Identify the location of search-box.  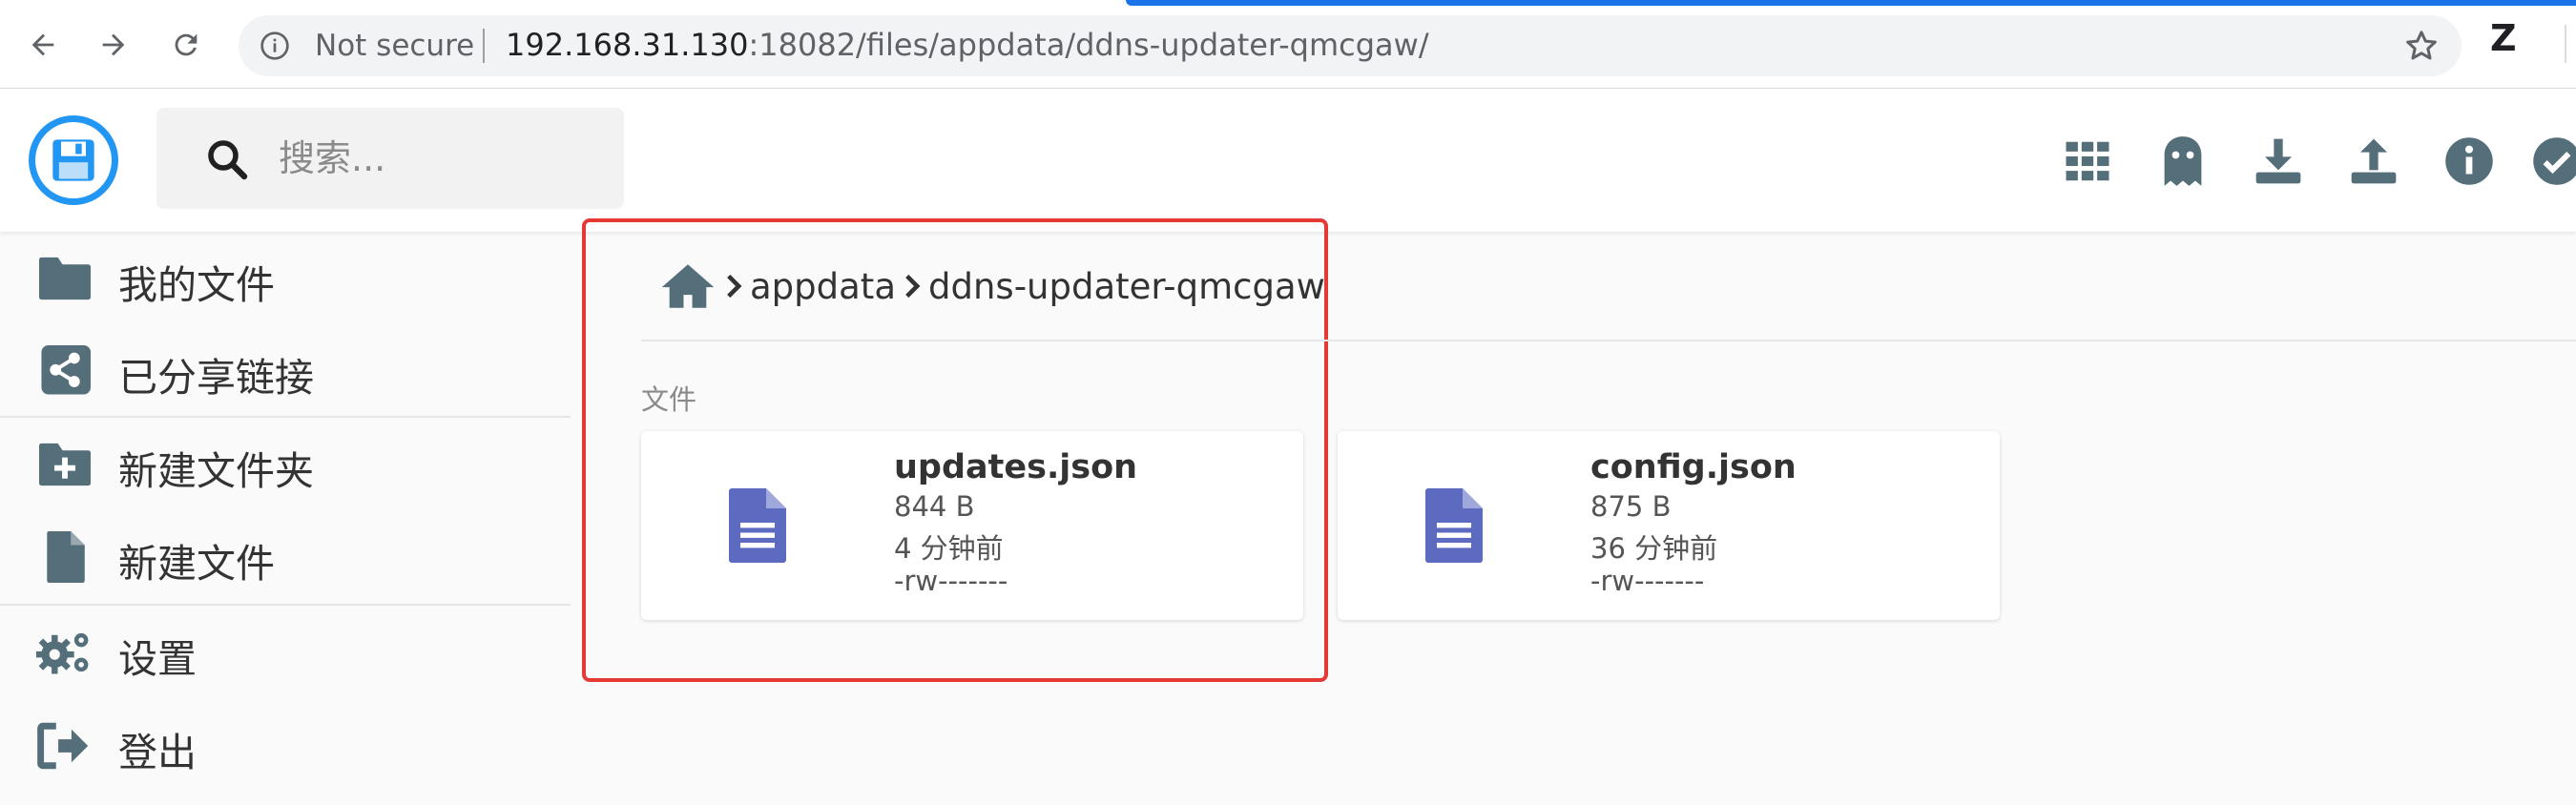
(390, 158).